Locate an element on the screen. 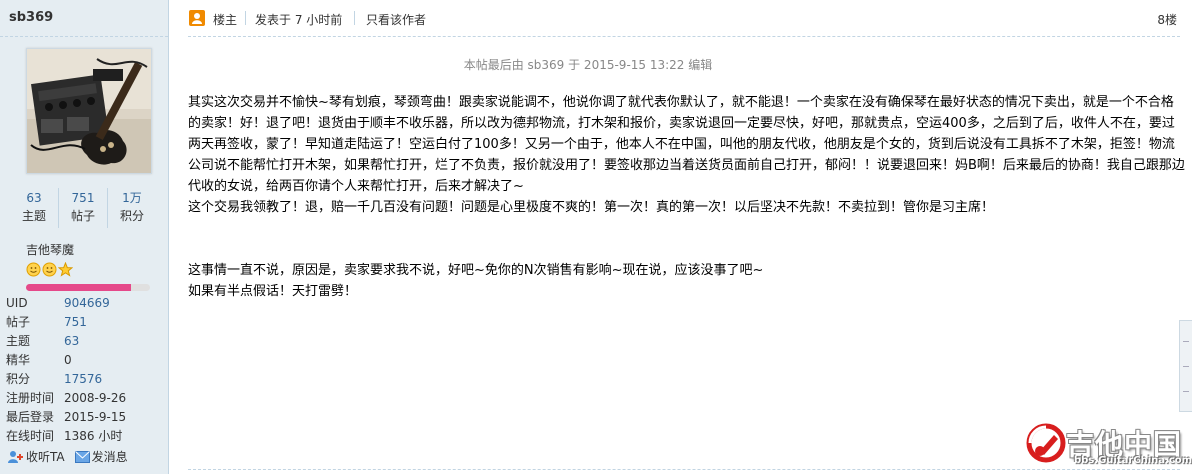 Image resolution: width=1192 pixels, height=474 pixels. side-scroll-tab is located at coordinates (1185, 366).